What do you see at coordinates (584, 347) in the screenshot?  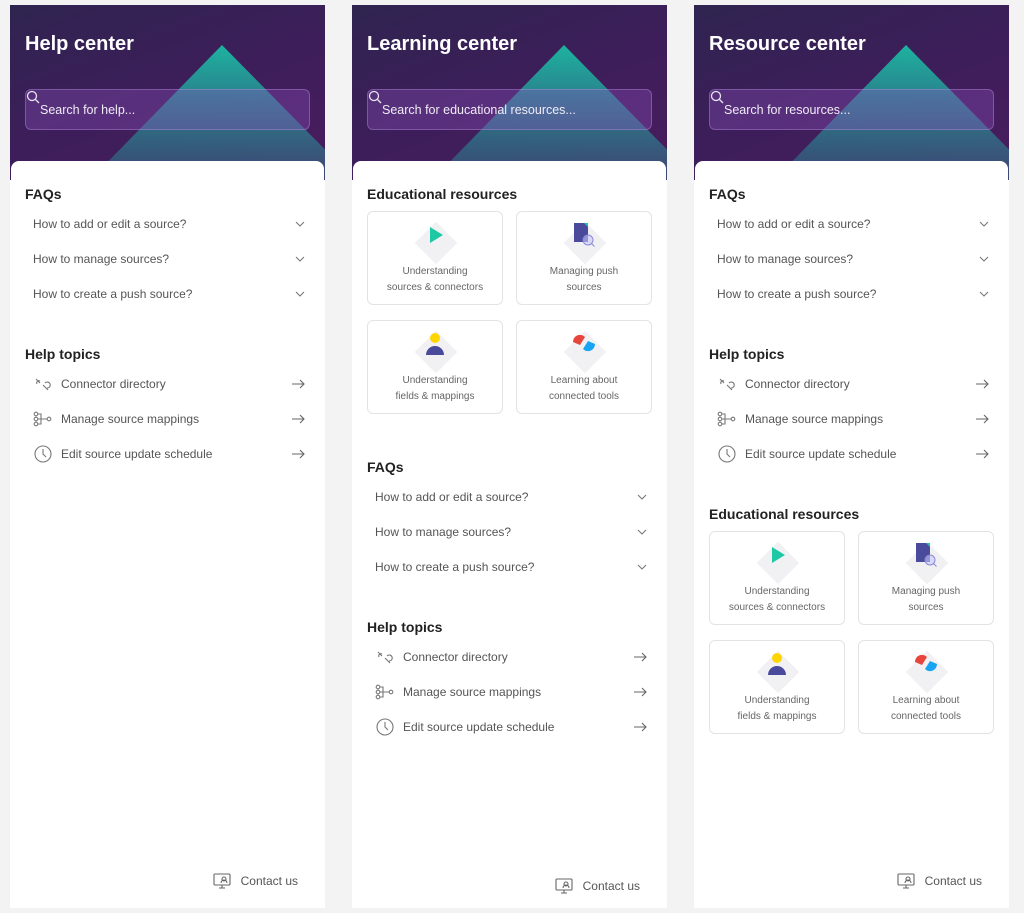 I see `plug-icon` at bounding box center [584, 347].